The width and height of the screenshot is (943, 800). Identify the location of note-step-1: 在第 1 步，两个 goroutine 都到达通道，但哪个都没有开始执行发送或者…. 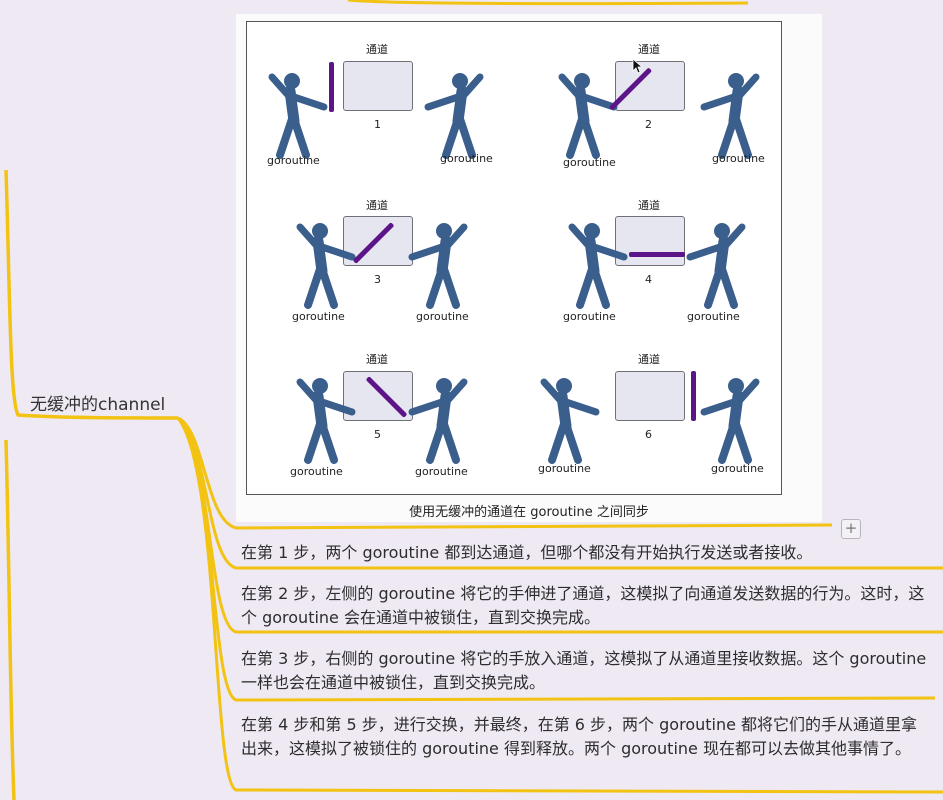
(586, 553).